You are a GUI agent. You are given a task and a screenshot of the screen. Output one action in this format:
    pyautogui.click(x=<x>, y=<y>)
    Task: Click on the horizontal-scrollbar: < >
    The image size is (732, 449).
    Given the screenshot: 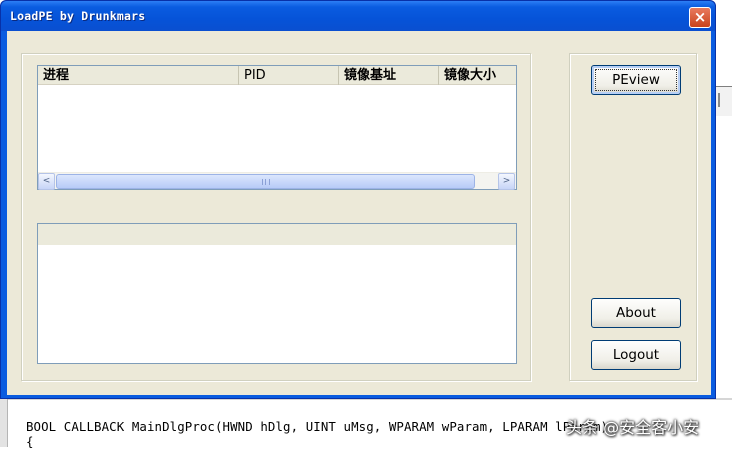 What is the action you would take?
    pyautogui.click(x=277, y=181)
    